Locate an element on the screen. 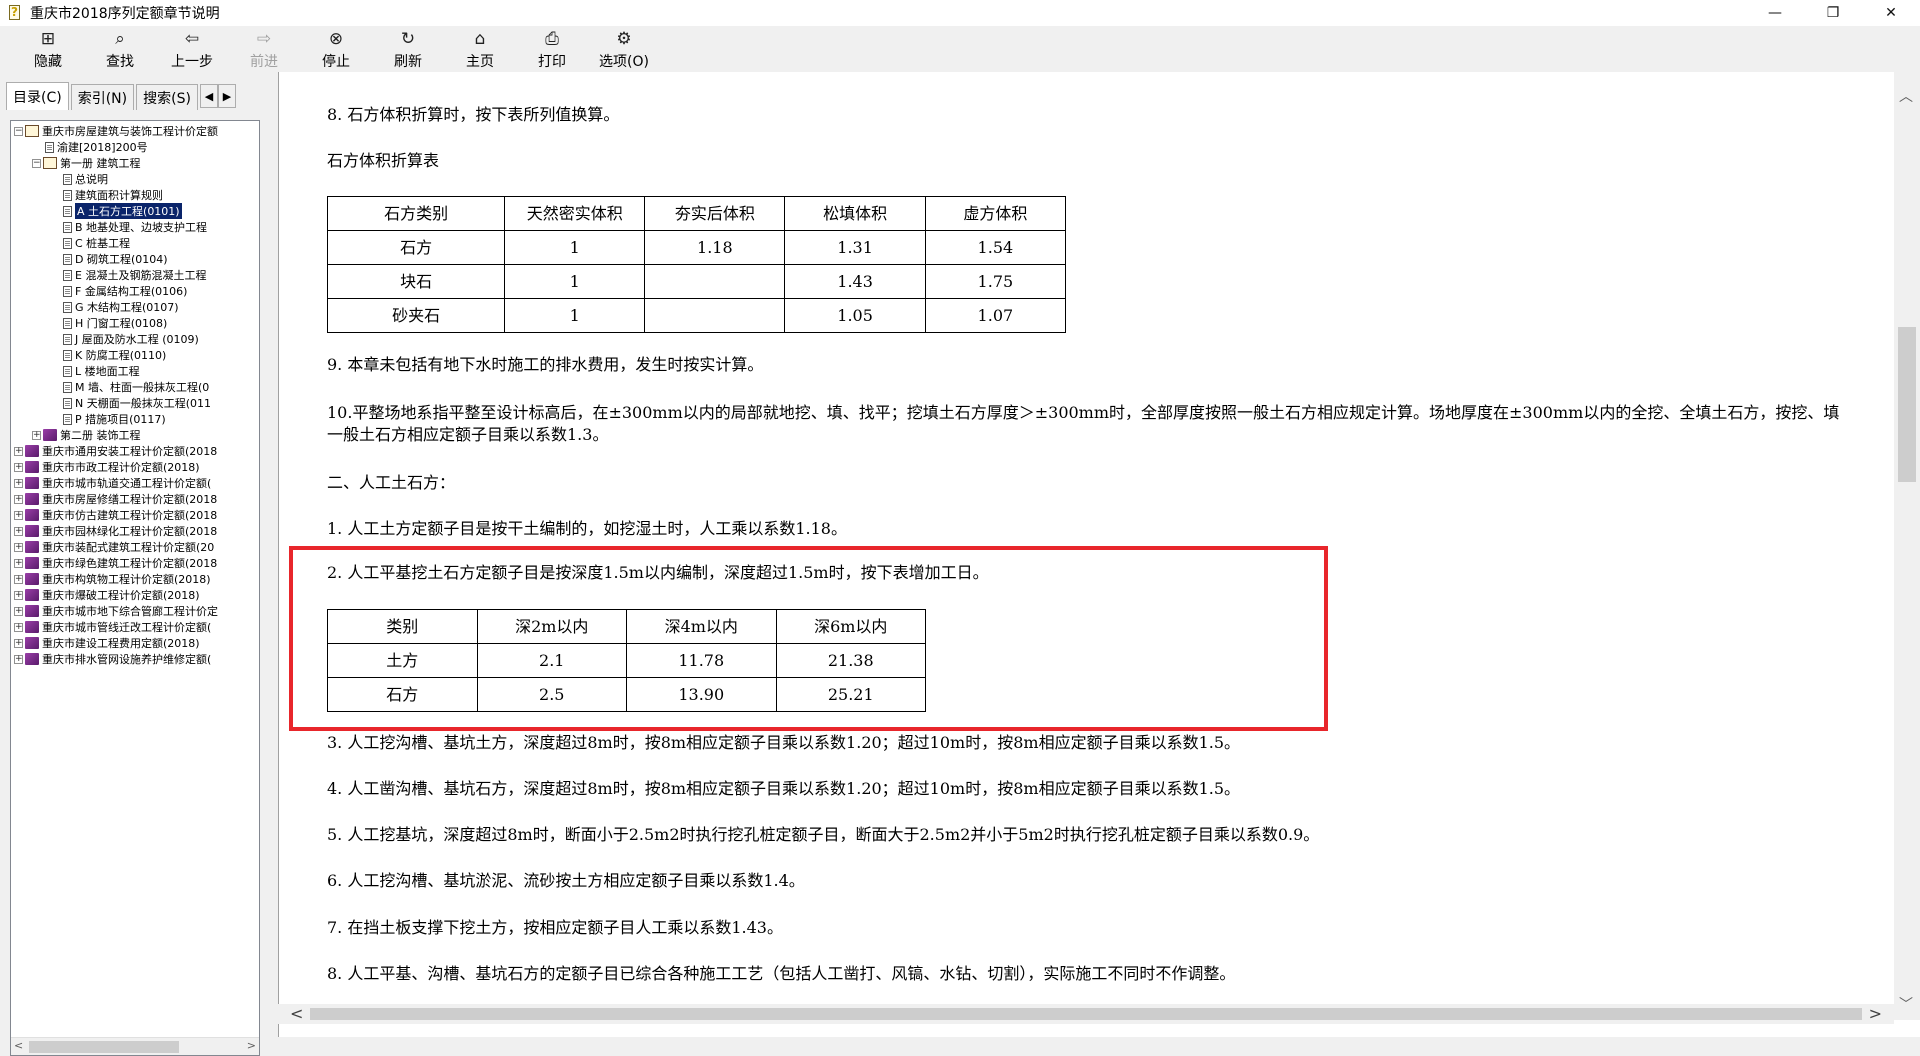  tree-node: + 重庆市装配式建筑工程计价定额(20 is located at coordinates (114, 547).